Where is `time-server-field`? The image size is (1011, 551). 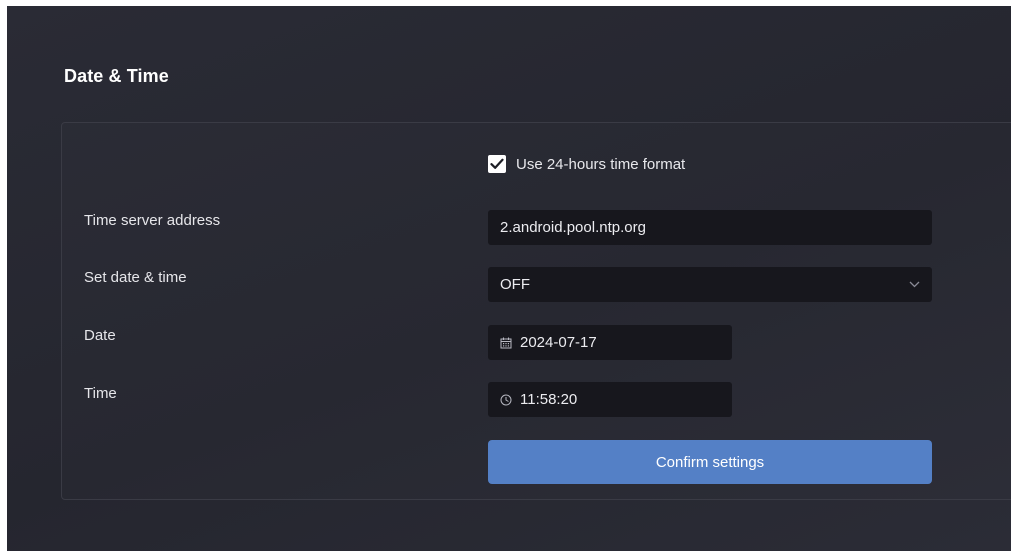 time-server-field is located at coordinates (710, 227).